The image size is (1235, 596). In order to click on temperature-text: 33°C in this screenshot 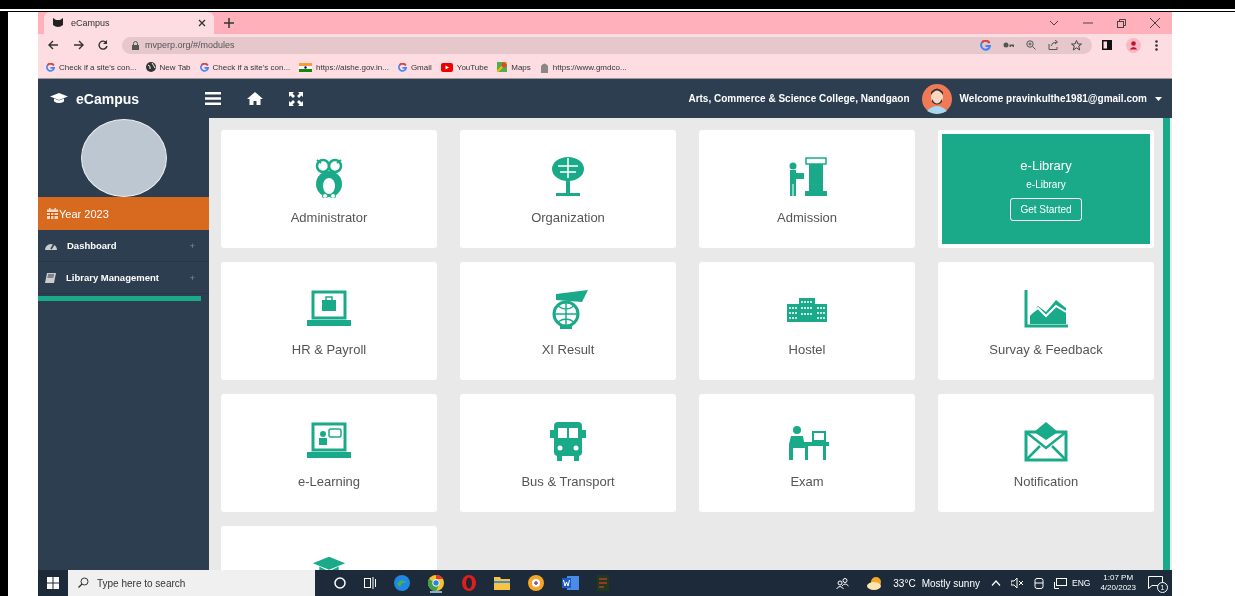, I will do `click(904, 583)`.